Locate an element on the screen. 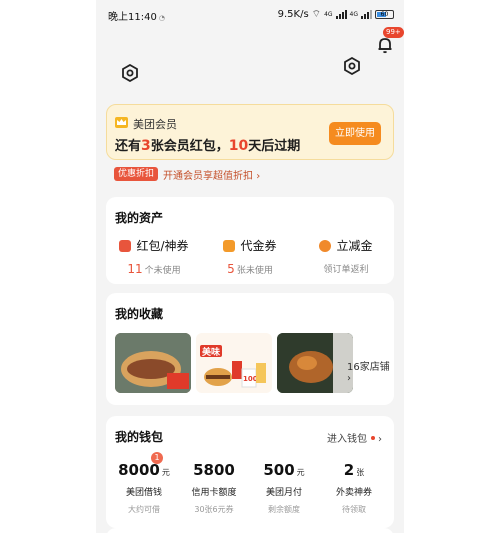 The image size is (500, 533). vip-message: 还有3张会员红包，10天后过期 is located at coordinates (207, 144).